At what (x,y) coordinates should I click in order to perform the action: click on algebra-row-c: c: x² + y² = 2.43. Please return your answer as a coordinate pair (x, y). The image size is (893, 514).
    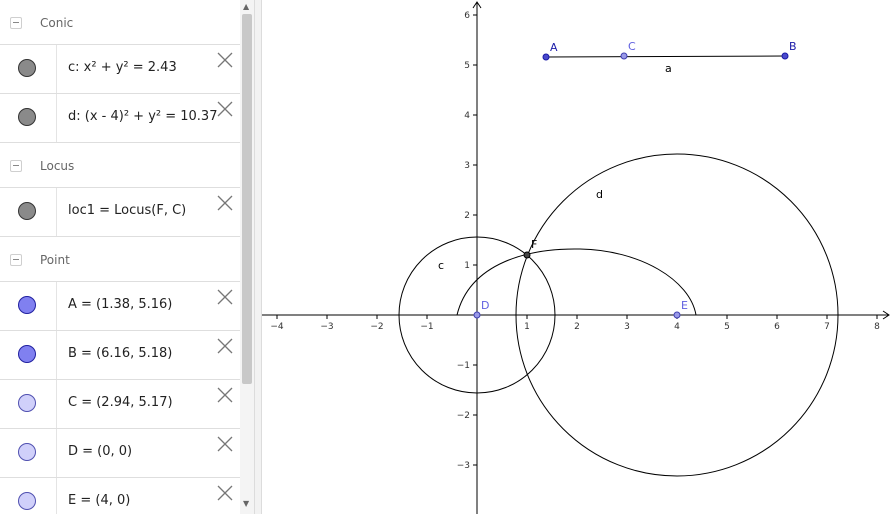
    Looking at the image, I should click on (120, 68).